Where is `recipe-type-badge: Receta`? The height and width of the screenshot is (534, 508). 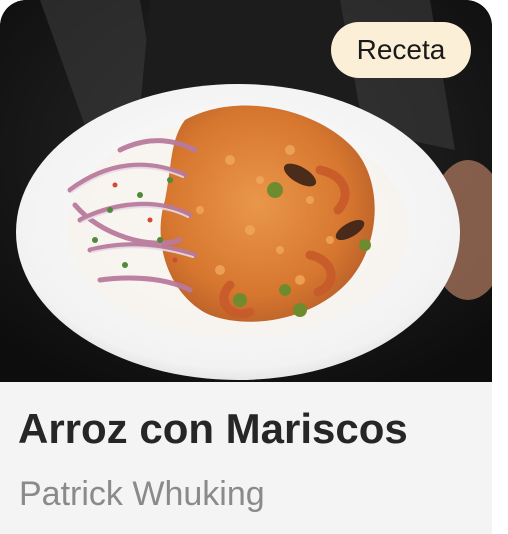
recipe-type-badge: Receta is located at coordinates (401, 50).